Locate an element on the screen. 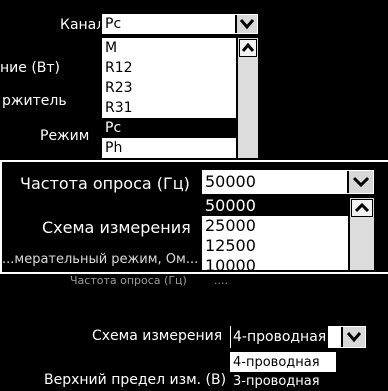 This screenshot has height=391, width=388. chevron-up-icon is located at coordinates (362, 208).